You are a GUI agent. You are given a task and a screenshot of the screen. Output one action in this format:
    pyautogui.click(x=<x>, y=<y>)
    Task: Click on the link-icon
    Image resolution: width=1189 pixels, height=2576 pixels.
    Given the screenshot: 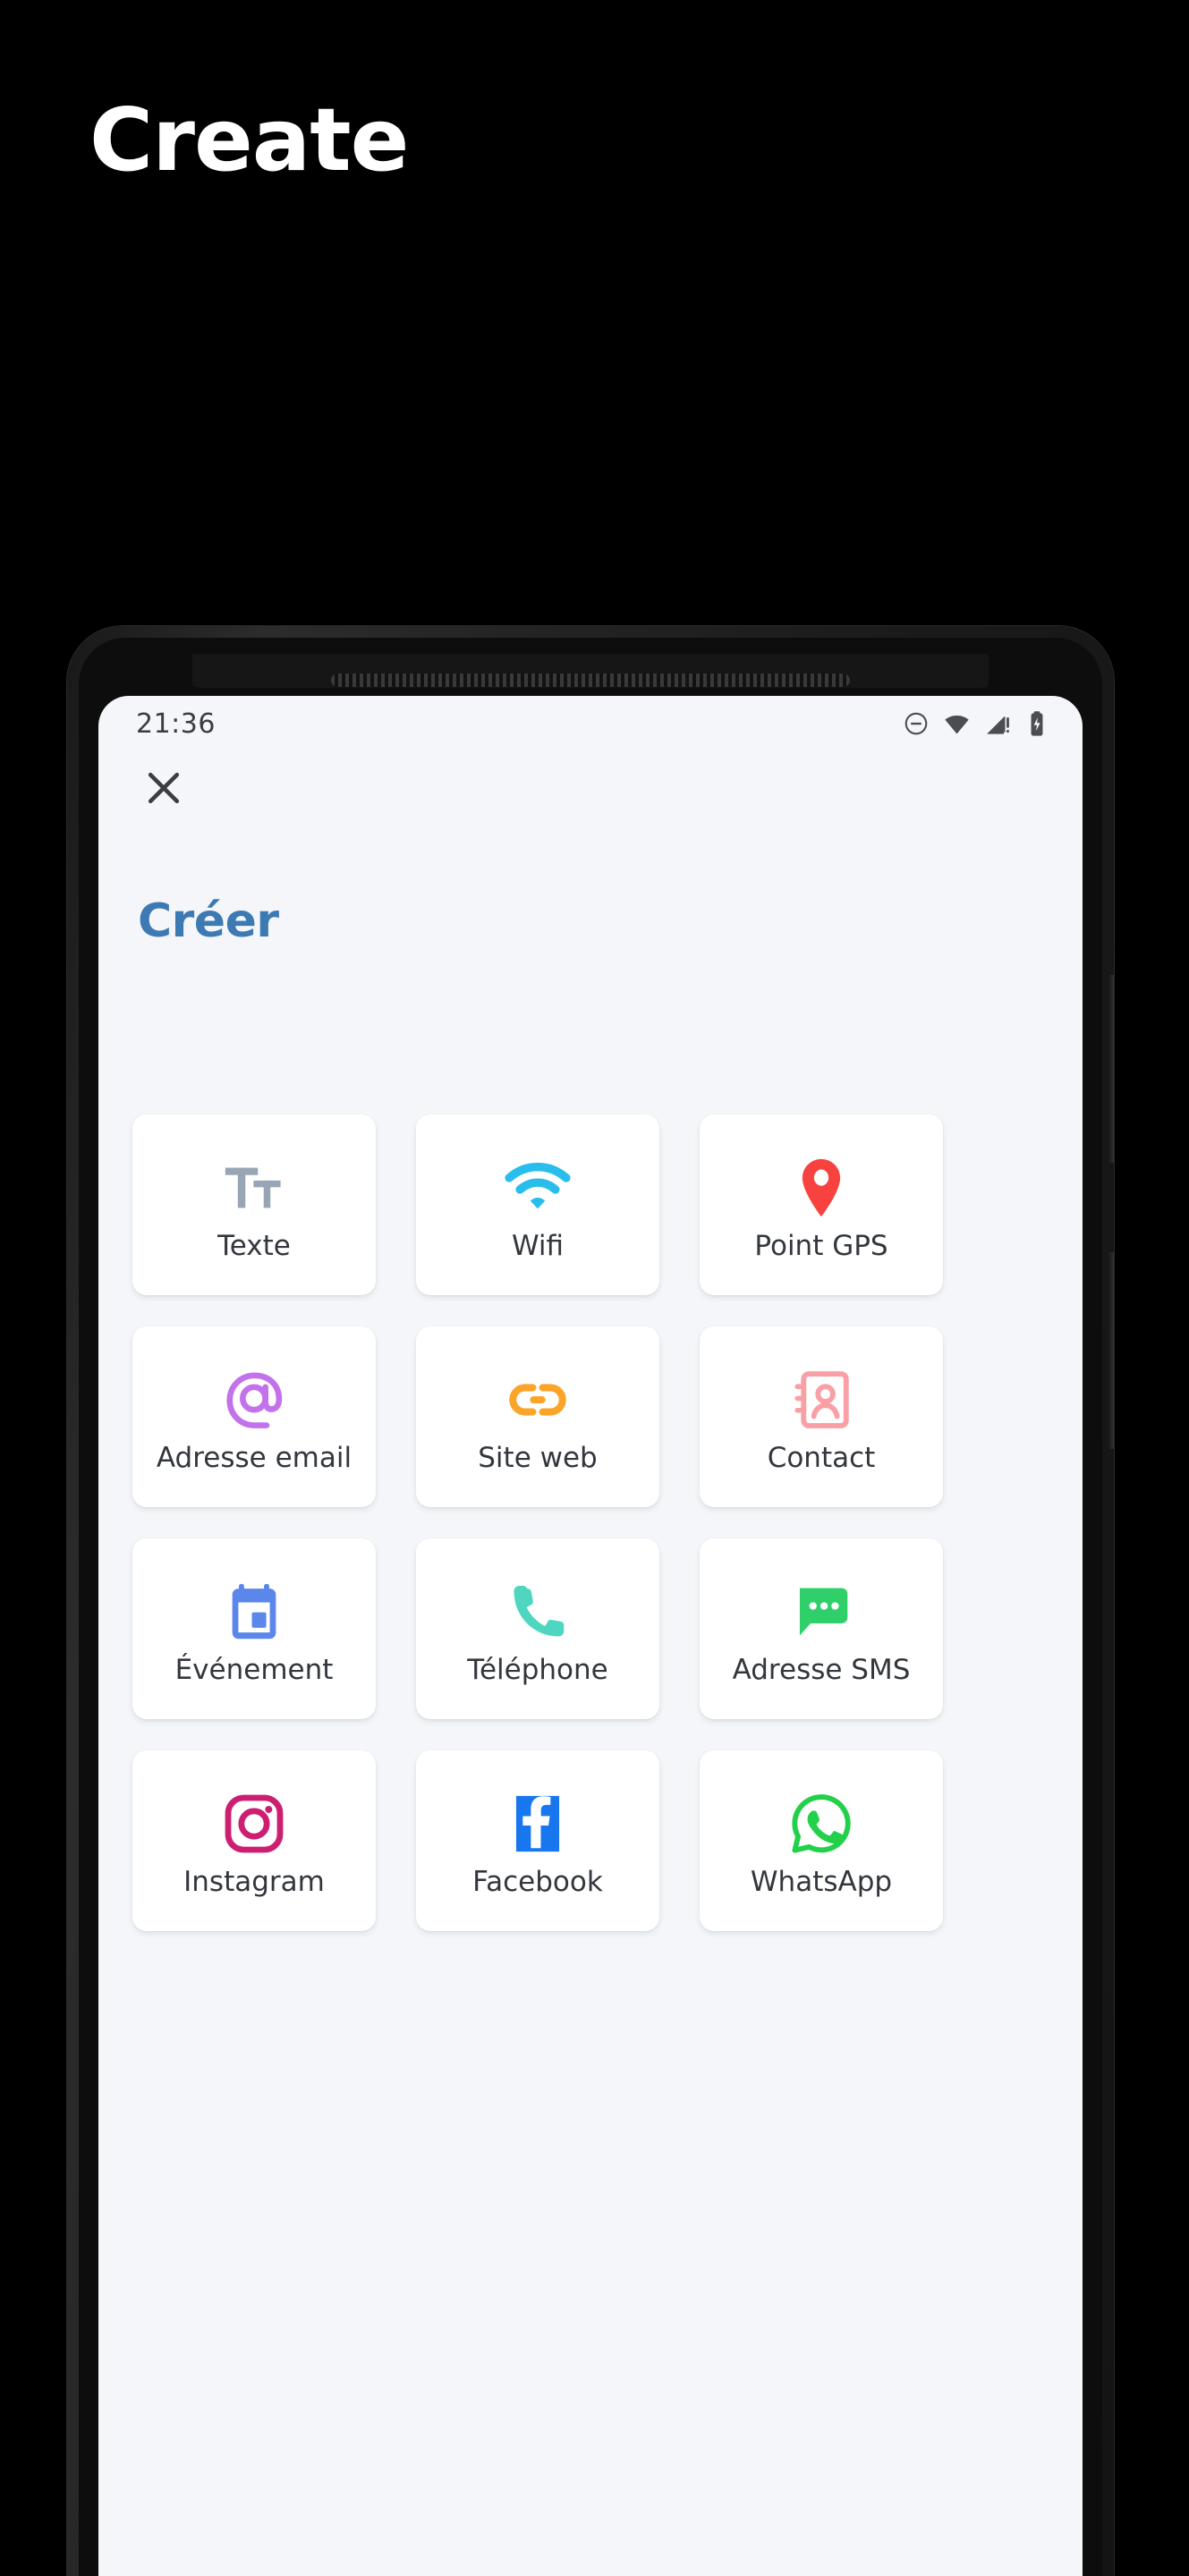 What is the action you would take?
    pyautogui.click(x=538, y=1400)
    